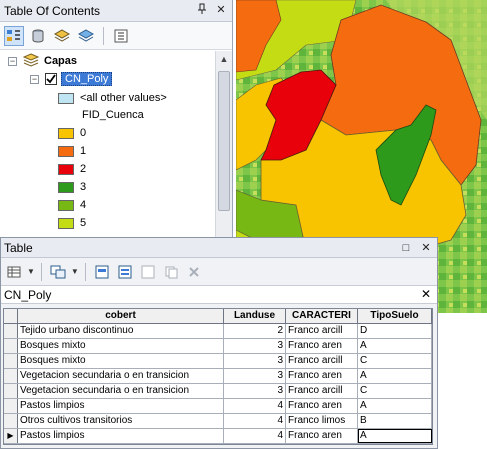  I want to click on table-row: Bosques mixto 3 Franco arcill C, so click(218, 361).